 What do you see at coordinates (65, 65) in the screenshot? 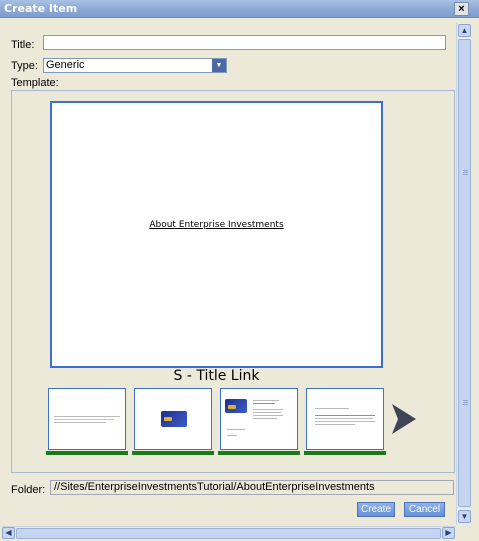
I see `type-select-value: Generic` at bounding box center [65, 65].